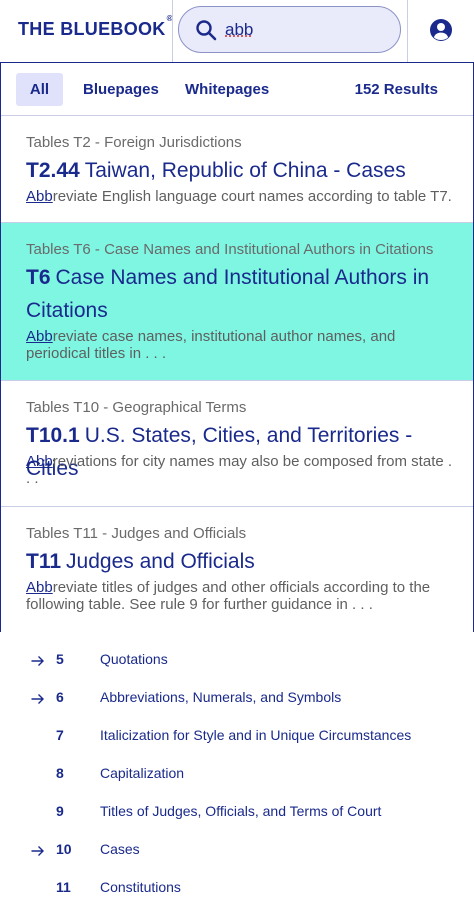 Image resolution: width=474 pixels, height=907 pixels. I want to click on tab-all: All, so click(39, 89).